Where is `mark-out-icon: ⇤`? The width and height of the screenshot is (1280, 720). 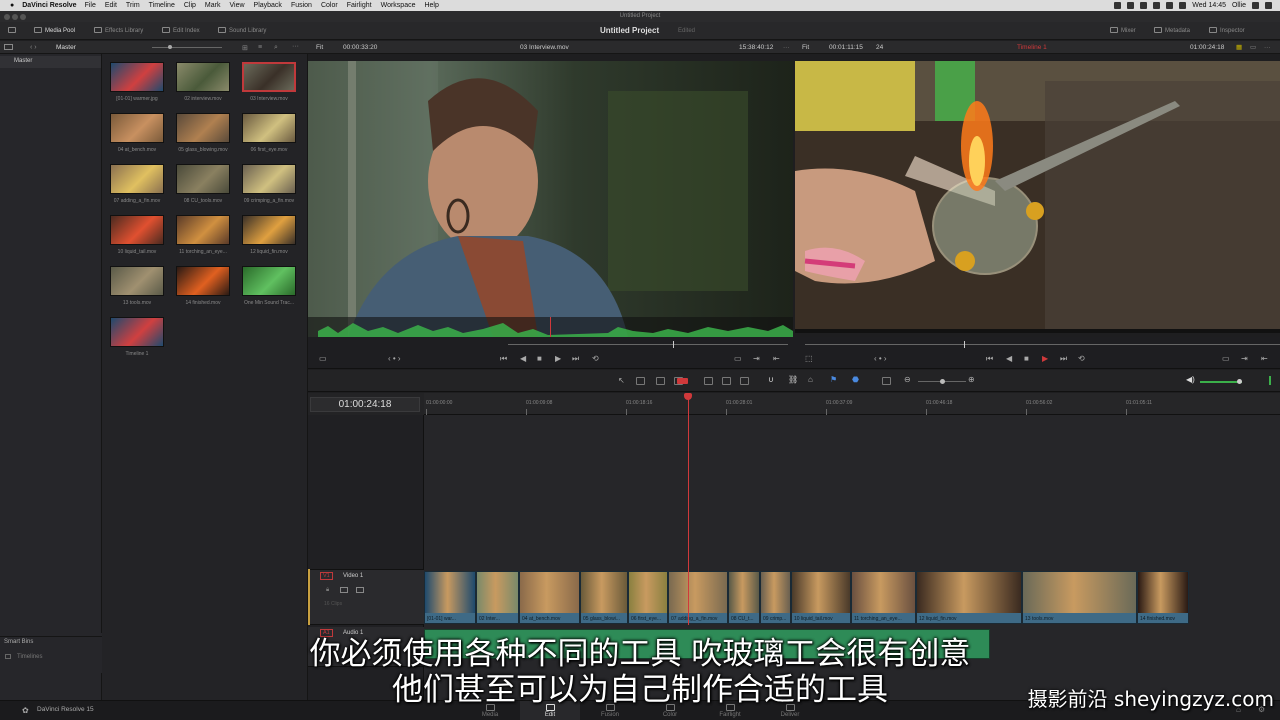 mark-out-icon: ⇤ is located at coordinates (776, 359).